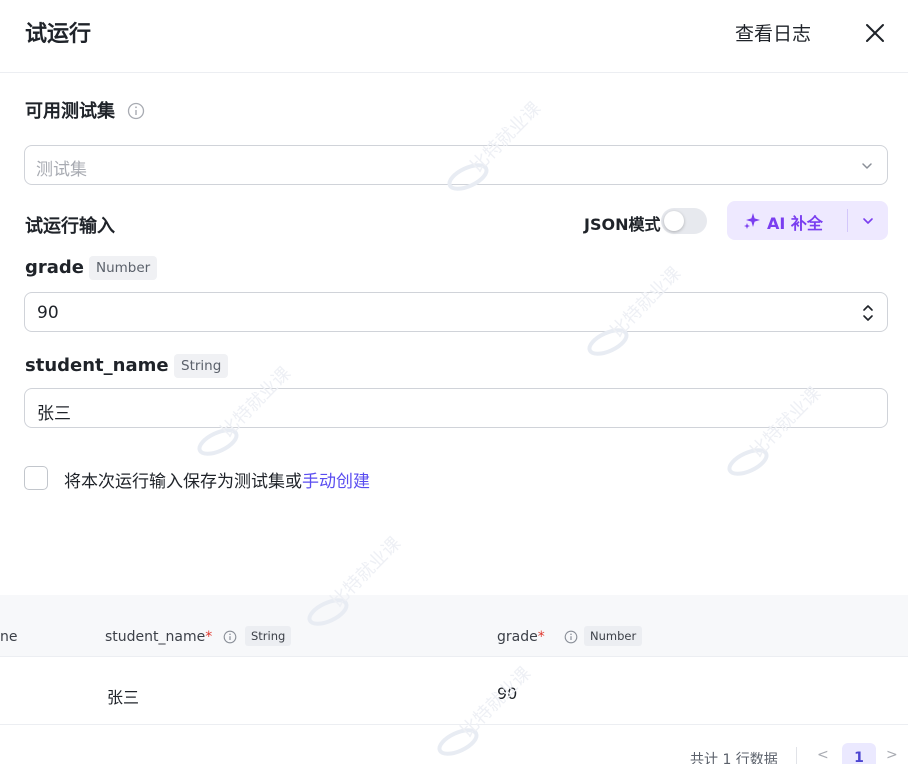 The height and width of the screenshot is (764, 908). Describe the element at coordinates (674, 221) in the screenshot. I see `toggle-knob` at that location.